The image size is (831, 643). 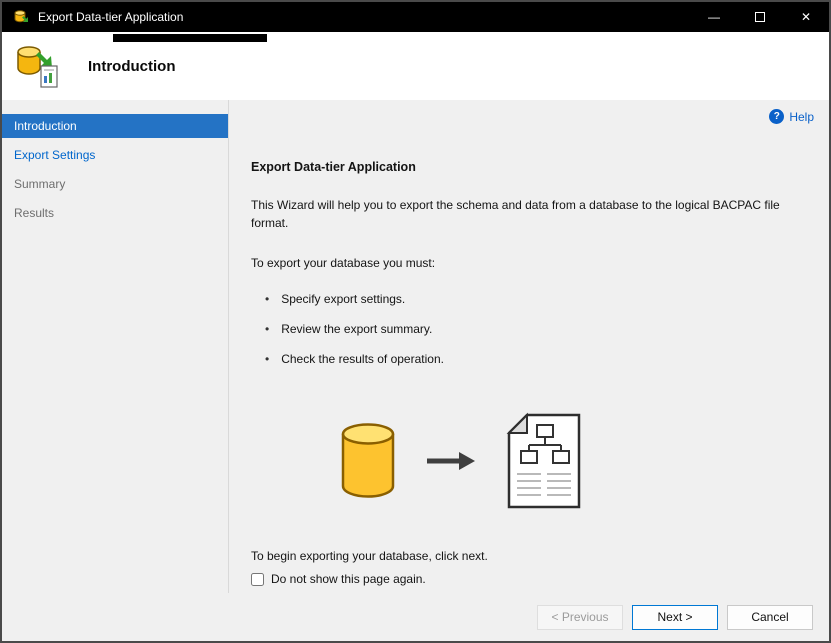 What do you see at coordinates (111, 17) in the screenshot?
I see `window-title: Export Data-tier Application` at bounding box center [111, 17].